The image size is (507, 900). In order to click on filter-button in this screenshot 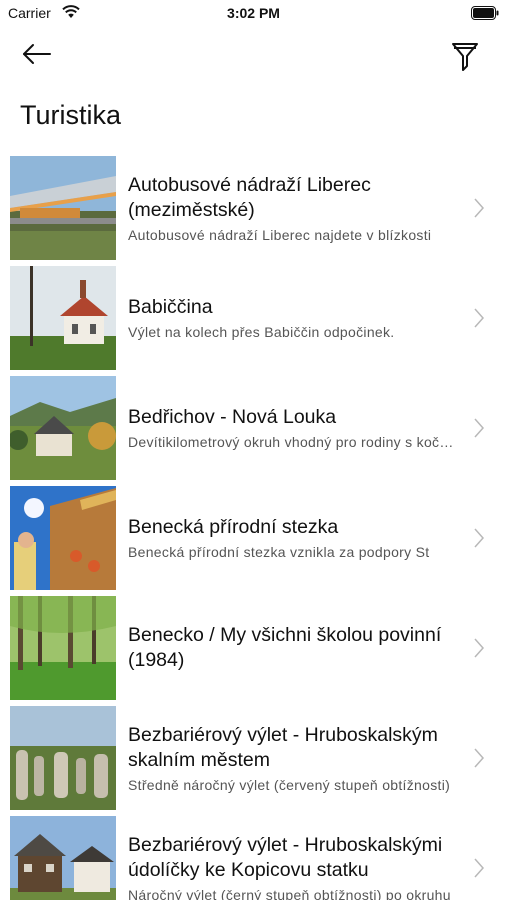, I will do `click(465, 54)`.